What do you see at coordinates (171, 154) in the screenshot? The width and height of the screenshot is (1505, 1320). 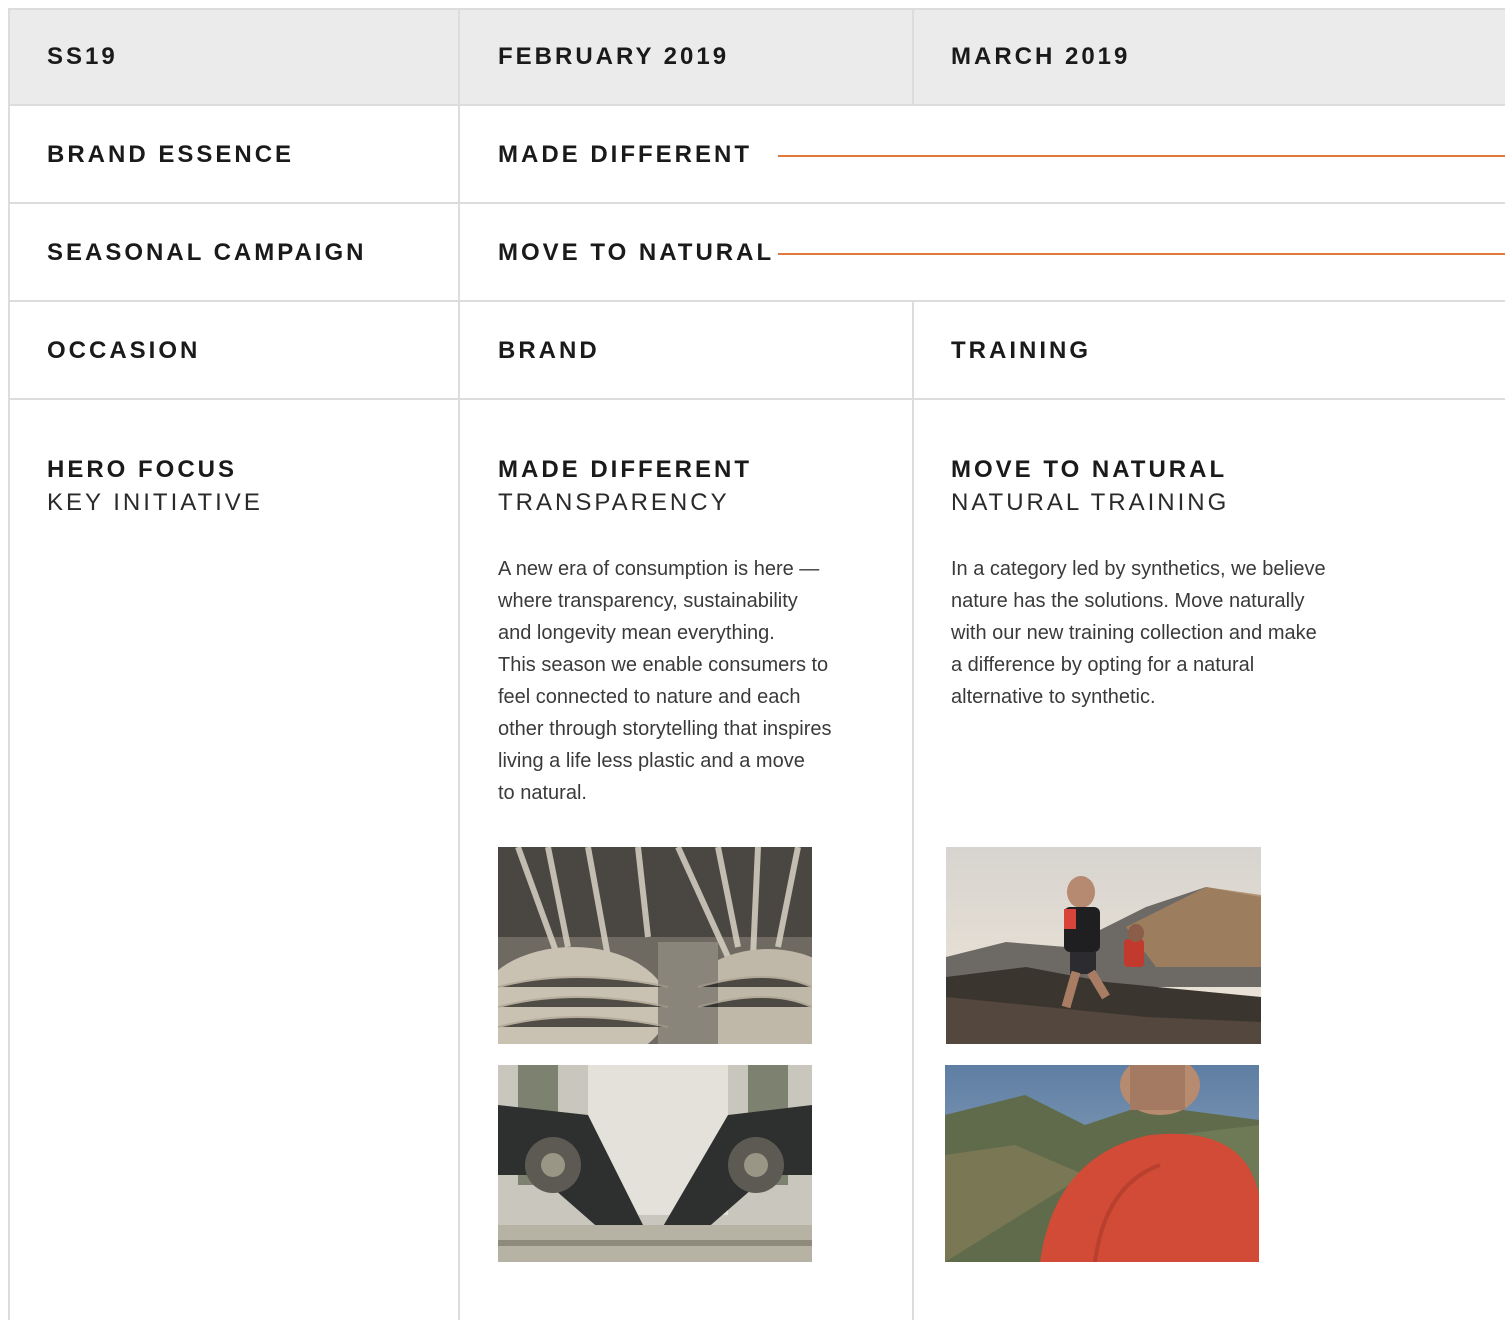 I see `brand-essence-label: BRAND ESSENCE` at bounding box center [171, 154].